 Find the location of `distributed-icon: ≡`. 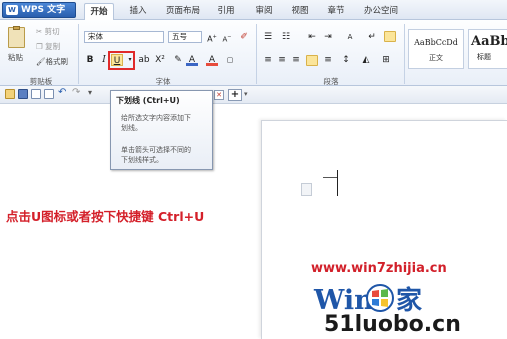

distributed-icon: ≡ is located at coordinates (328, 60).